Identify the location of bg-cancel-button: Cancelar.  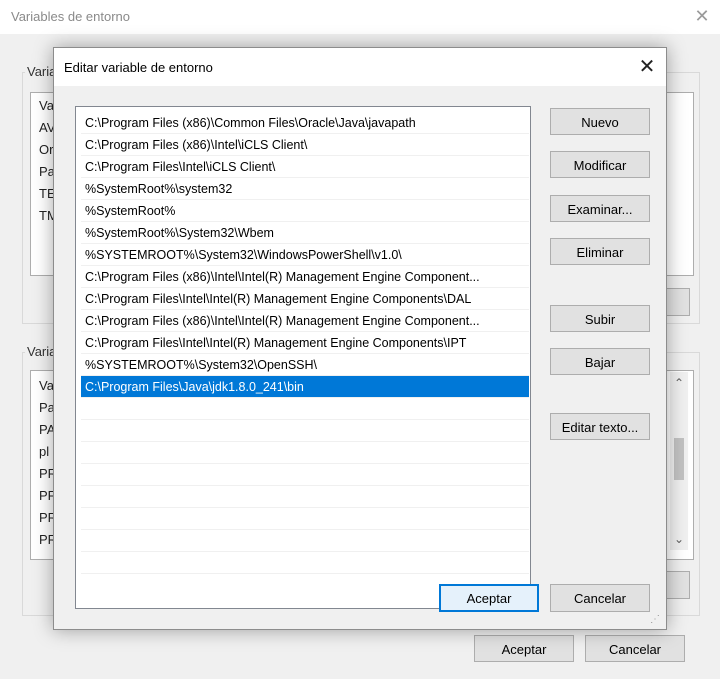
(635, 648).